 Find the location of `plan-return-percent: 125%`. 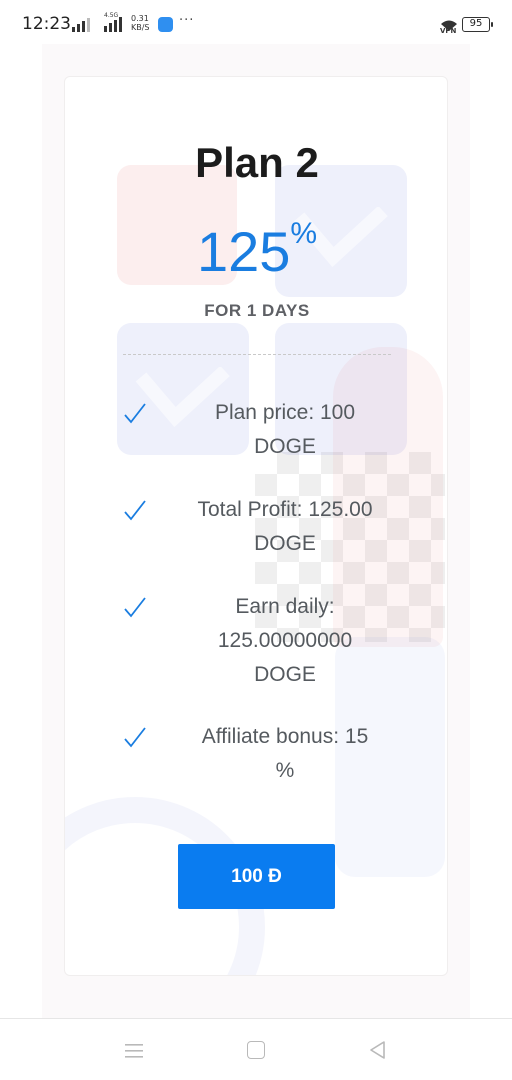

plan-return-percent: 125% is located at coordinates (256, 250).